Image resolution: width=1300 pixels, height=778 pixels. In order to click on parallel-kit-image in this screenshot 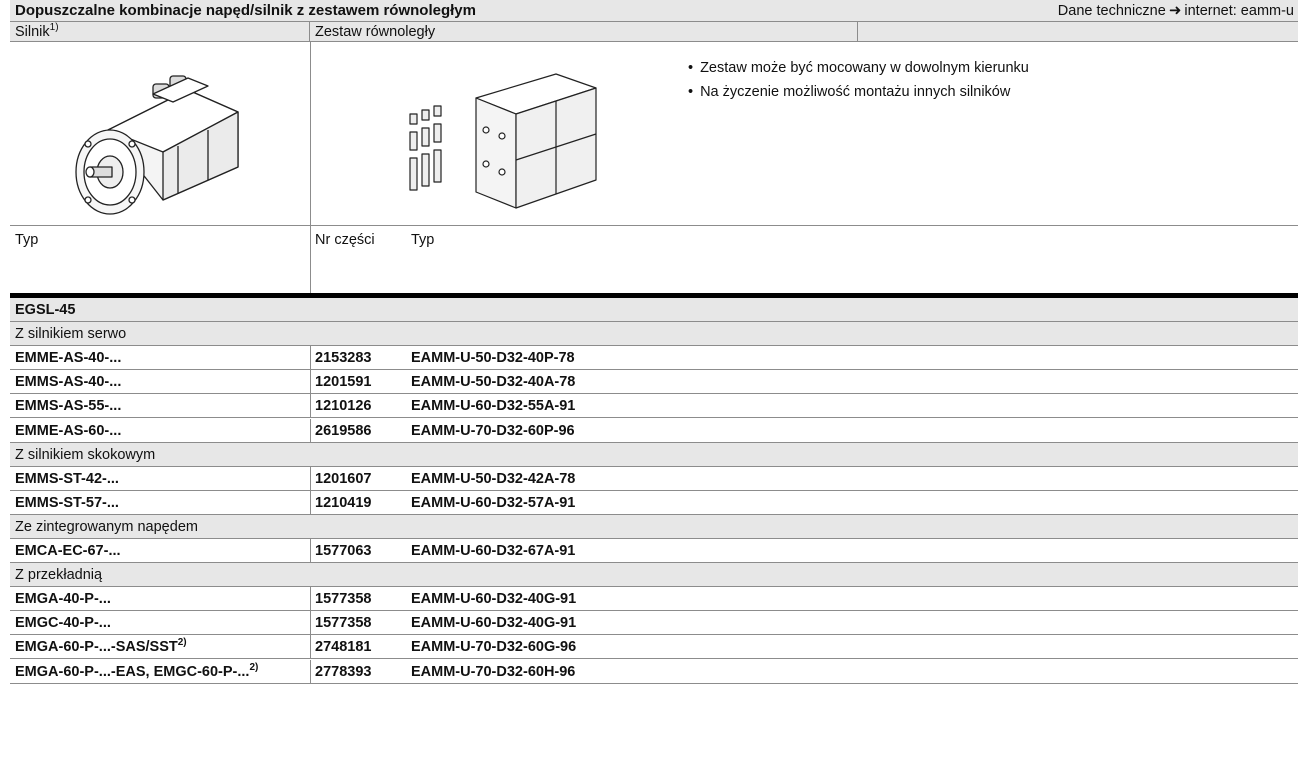, I will do `click(503, 141)`.